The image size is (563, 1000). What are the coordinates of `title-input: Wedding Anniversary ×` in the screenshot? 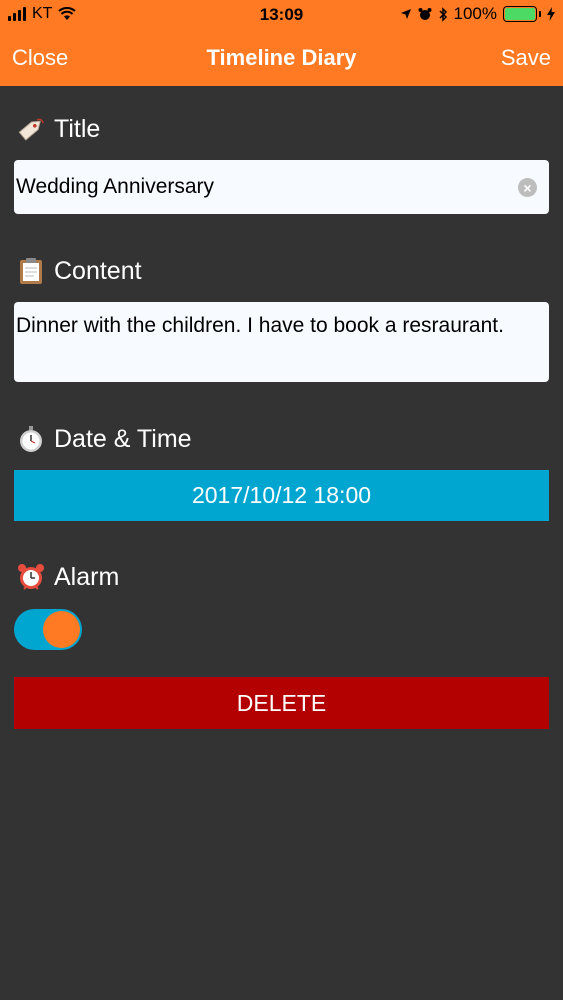 It's located at (281, 187).